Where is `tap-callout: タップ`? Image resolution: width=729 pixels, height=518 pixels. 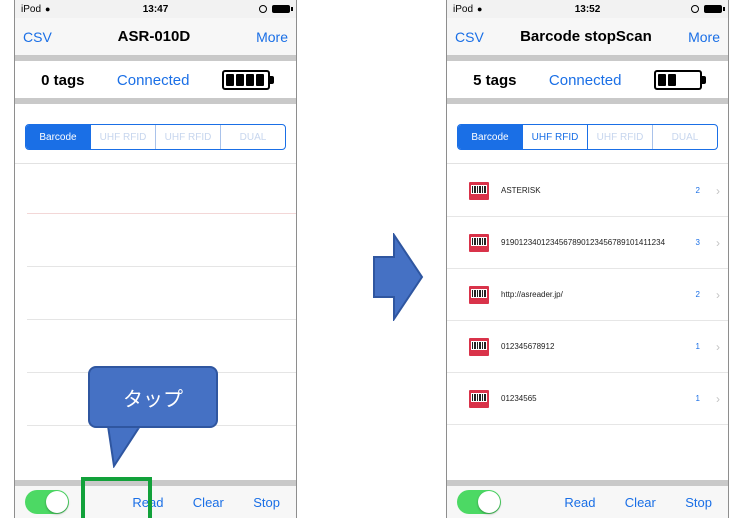 tap-callout: タップ is located at coordinates (153, 397).